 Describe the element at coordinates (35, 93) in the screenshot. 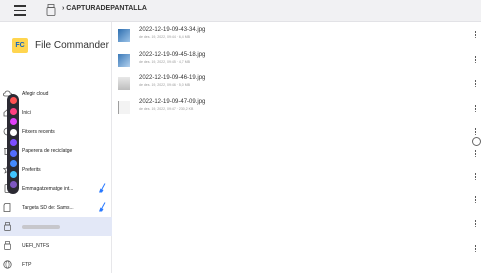

I see `sidebar-item-label: Afegir cloud` at that location.